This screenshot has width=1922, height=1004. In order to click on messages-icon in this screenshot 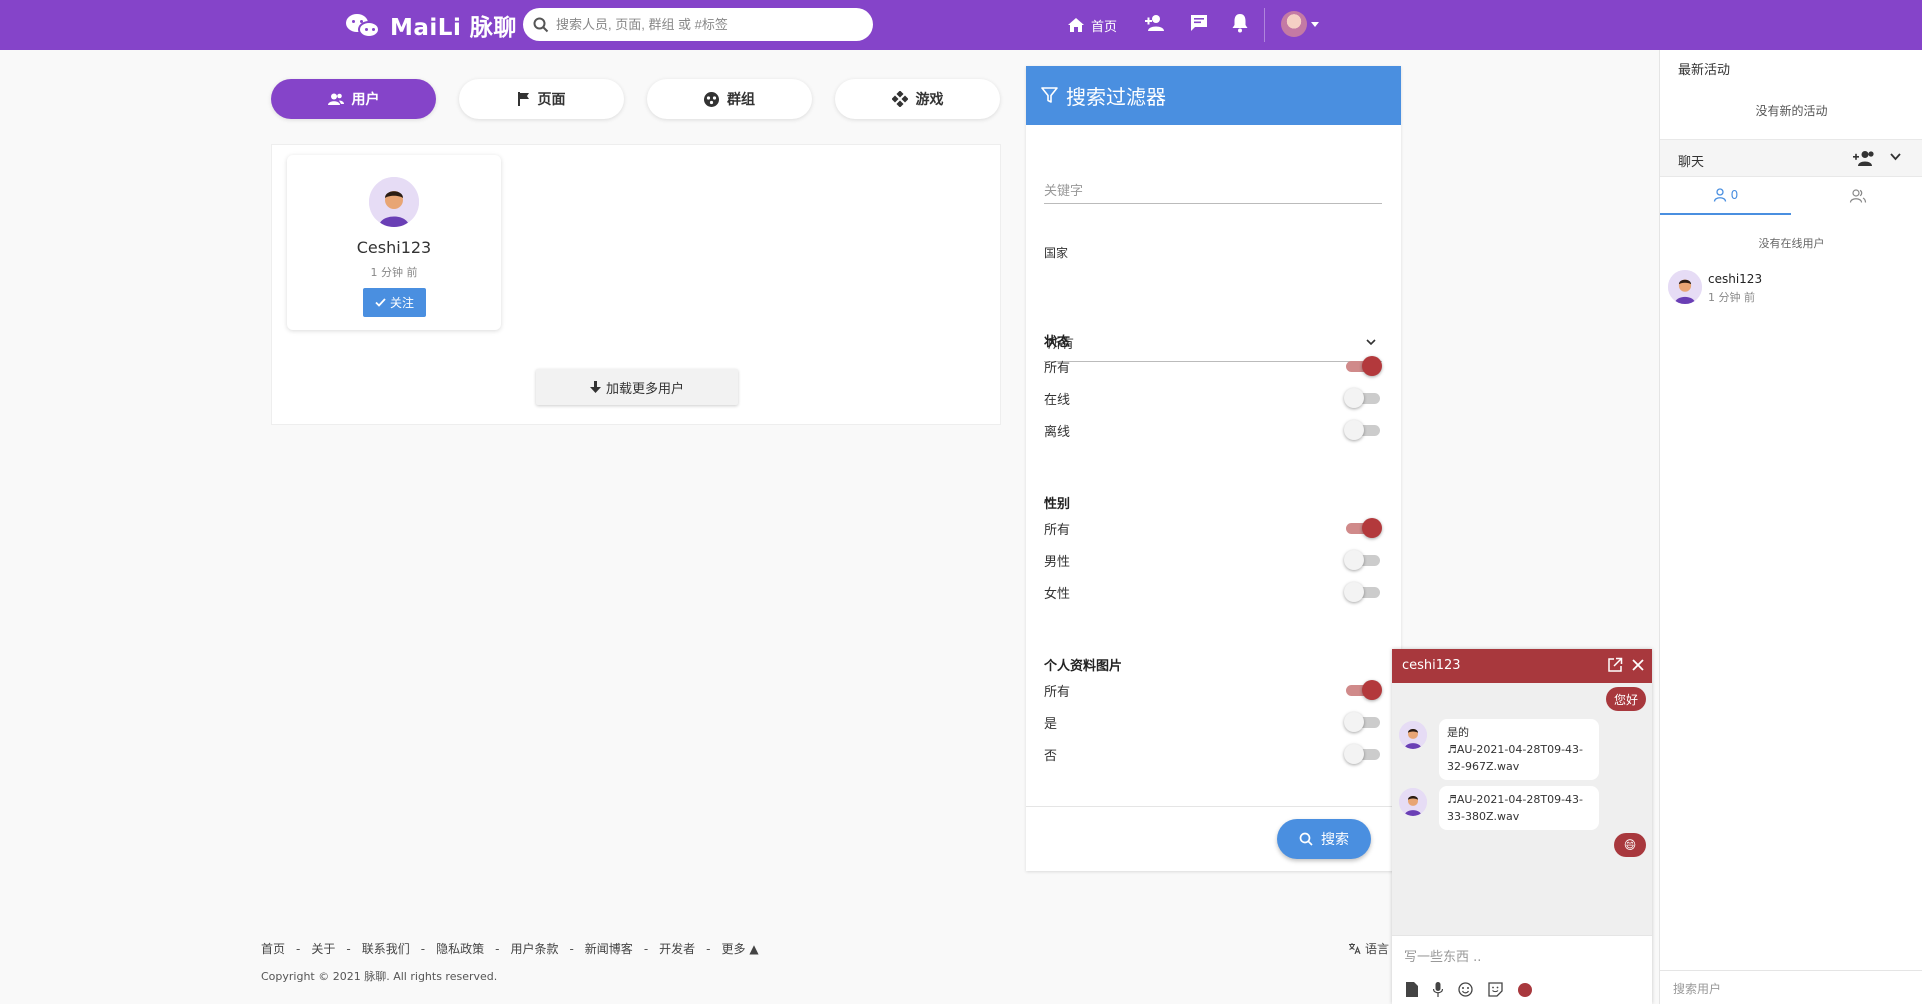, I will do `click(1199, 25)`.